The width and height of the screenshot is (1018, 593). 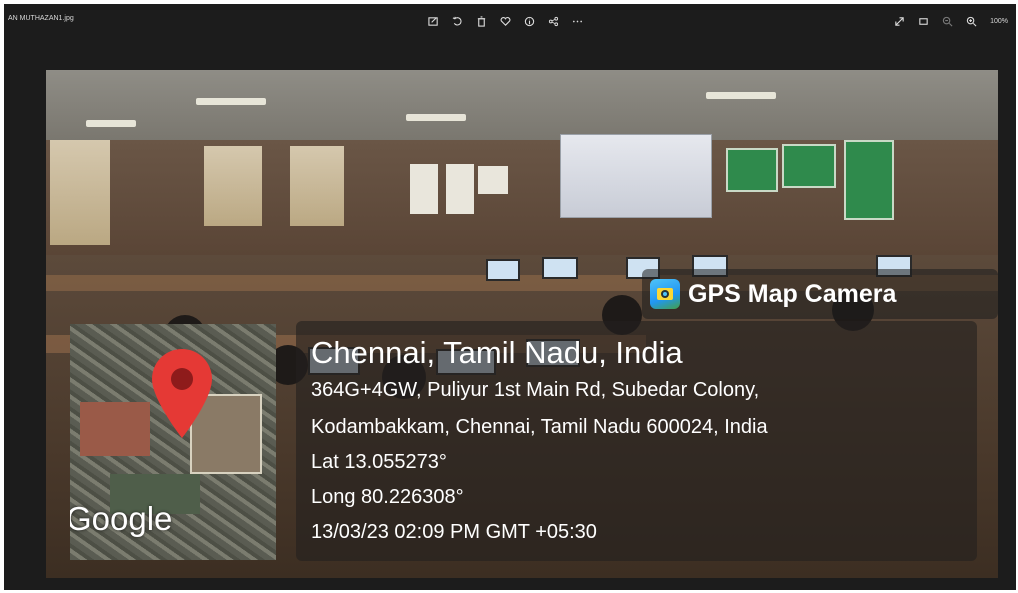 What do you see at coordinates (553, 21) in the screenshot?
I see `share-icon` at bounding box center [553, 21].